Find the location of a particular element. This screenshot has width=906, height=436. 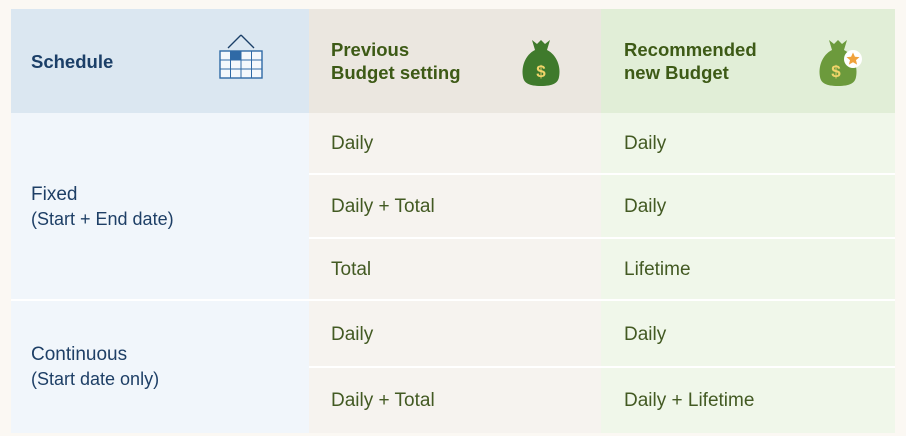

header-recommended-line1: Recommended is located at coordinates (690, 49).